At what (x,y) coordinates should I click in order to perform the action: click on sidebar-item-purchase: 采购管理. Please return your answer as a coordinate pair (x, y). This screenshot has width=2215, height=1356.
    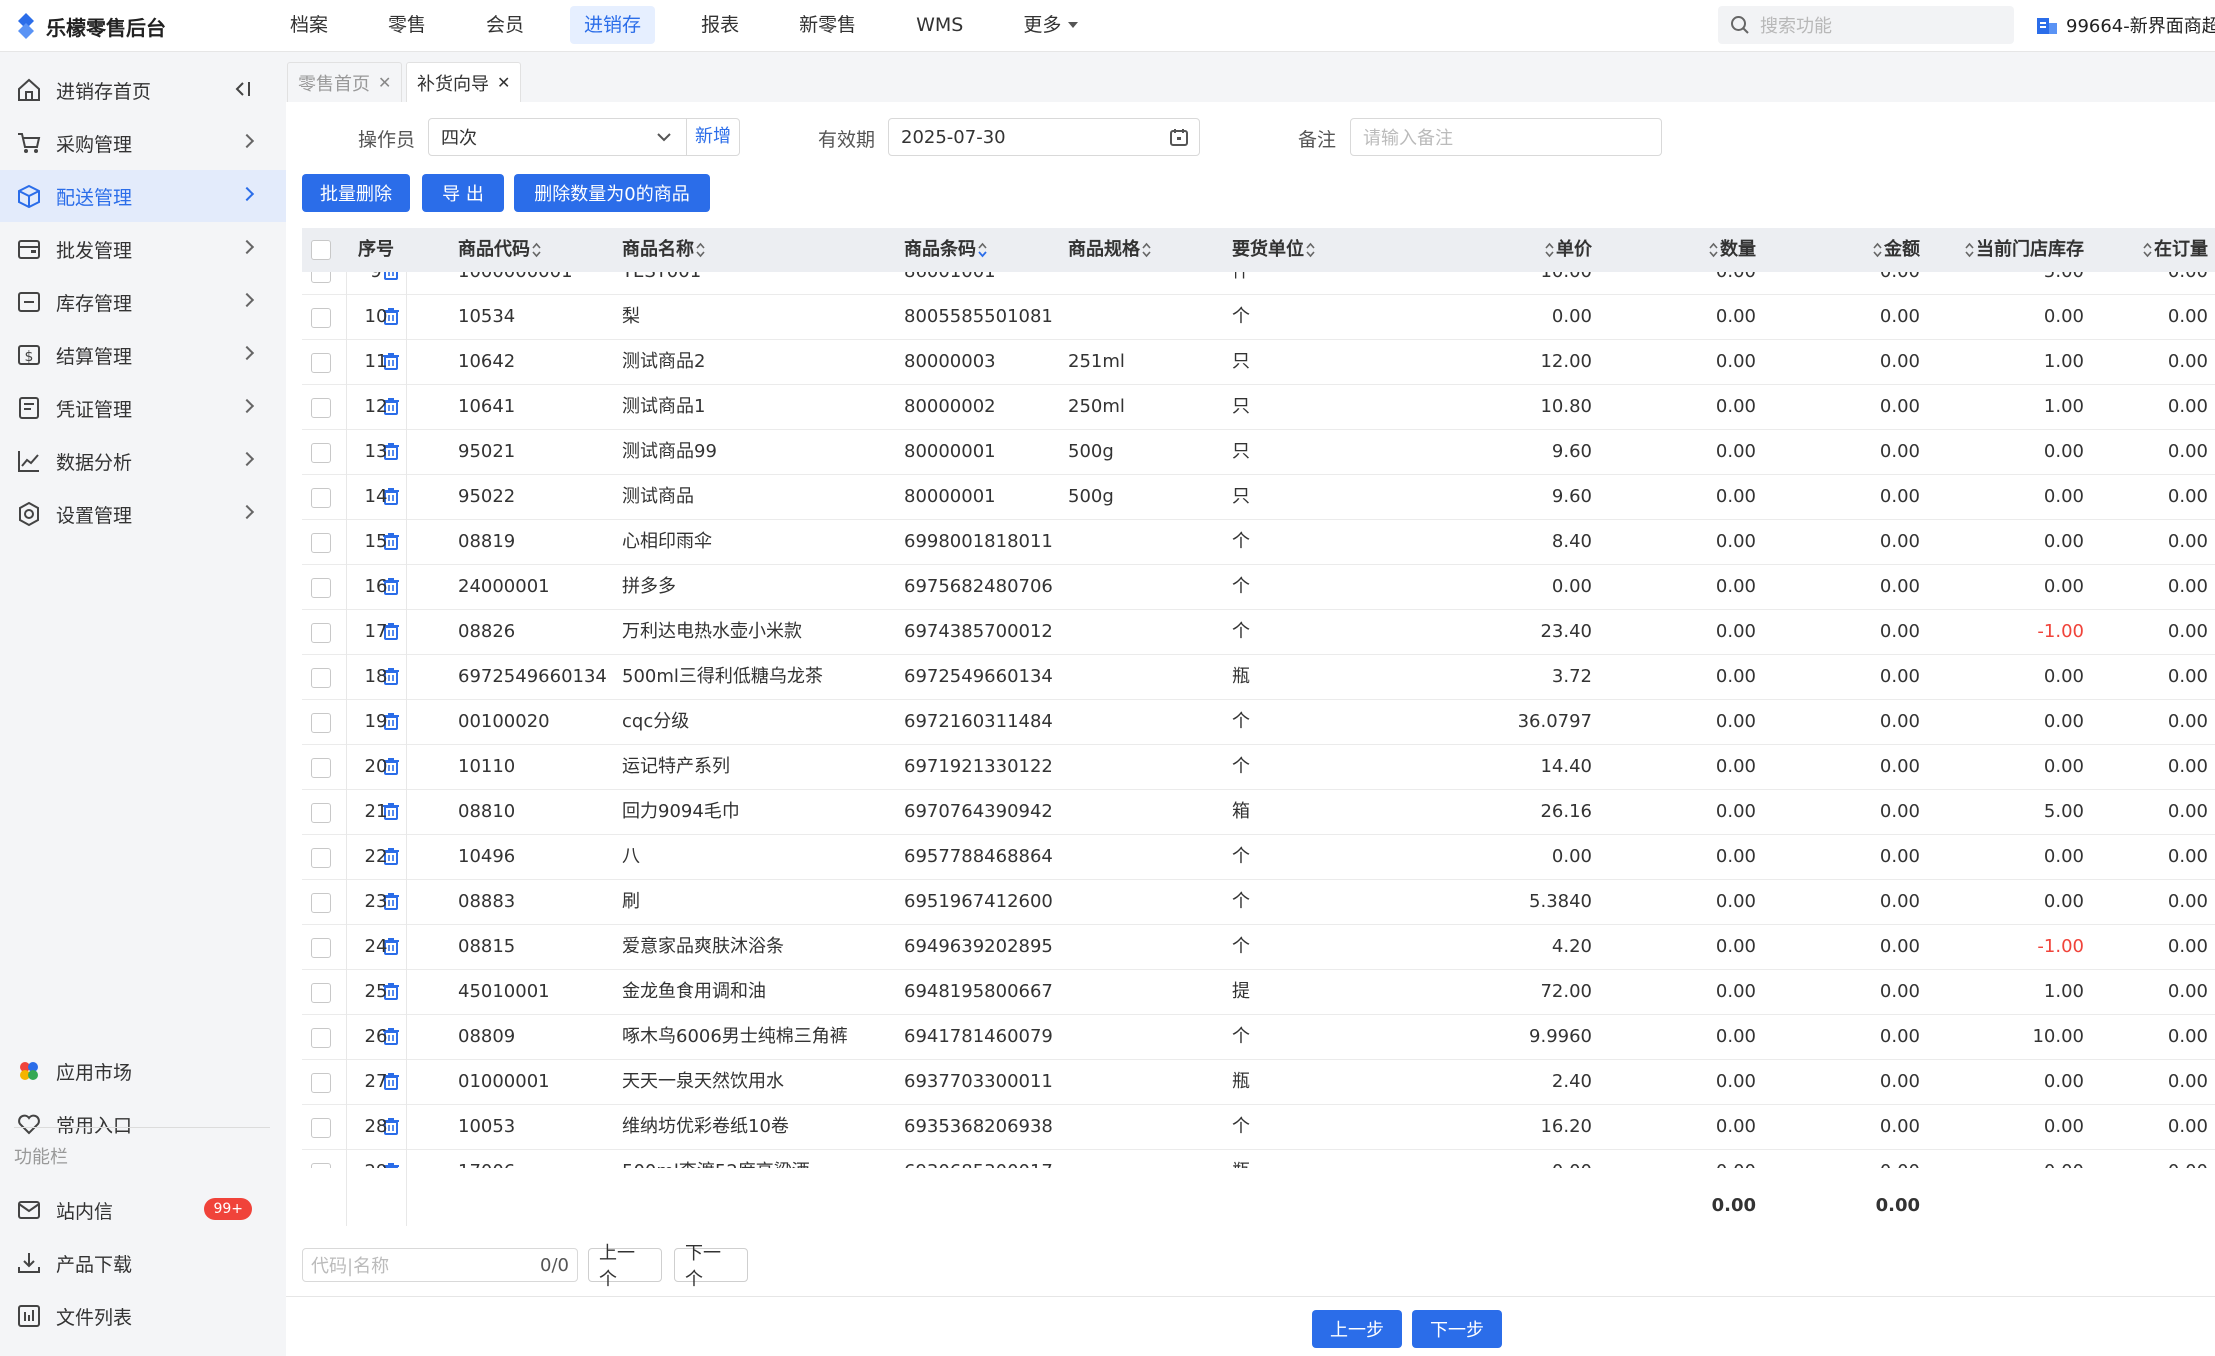
    Looking at the image, I should click on (143, 143).